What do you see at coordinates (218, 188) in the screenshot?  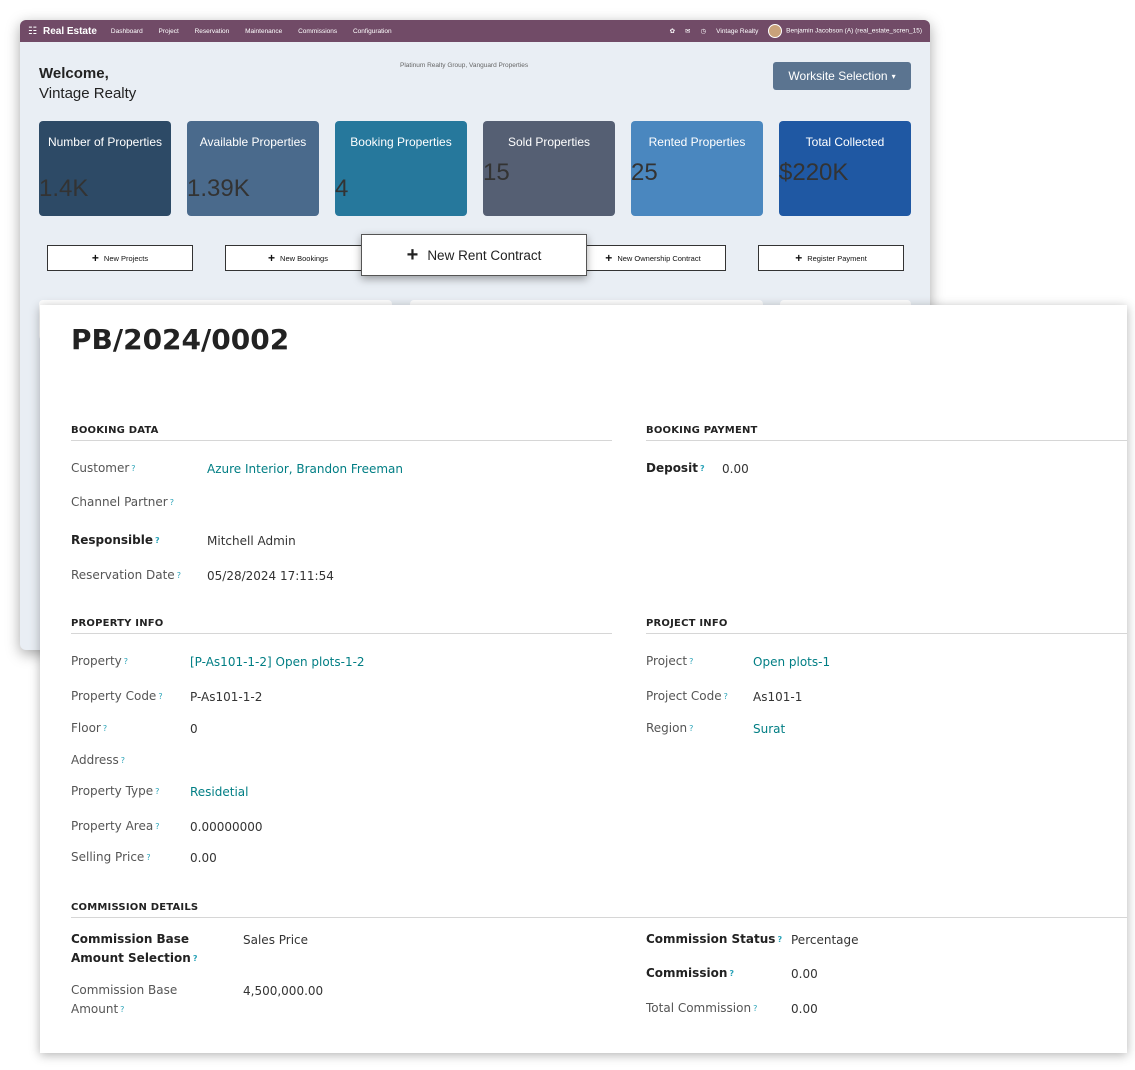 I see `card-value: 1.39K` at bounding box center [218, 188].